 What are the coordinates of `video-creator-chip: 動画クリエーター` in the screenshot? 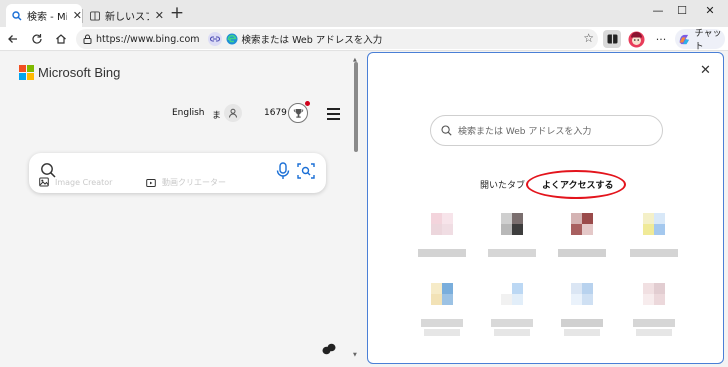 It's located at (186, 182).